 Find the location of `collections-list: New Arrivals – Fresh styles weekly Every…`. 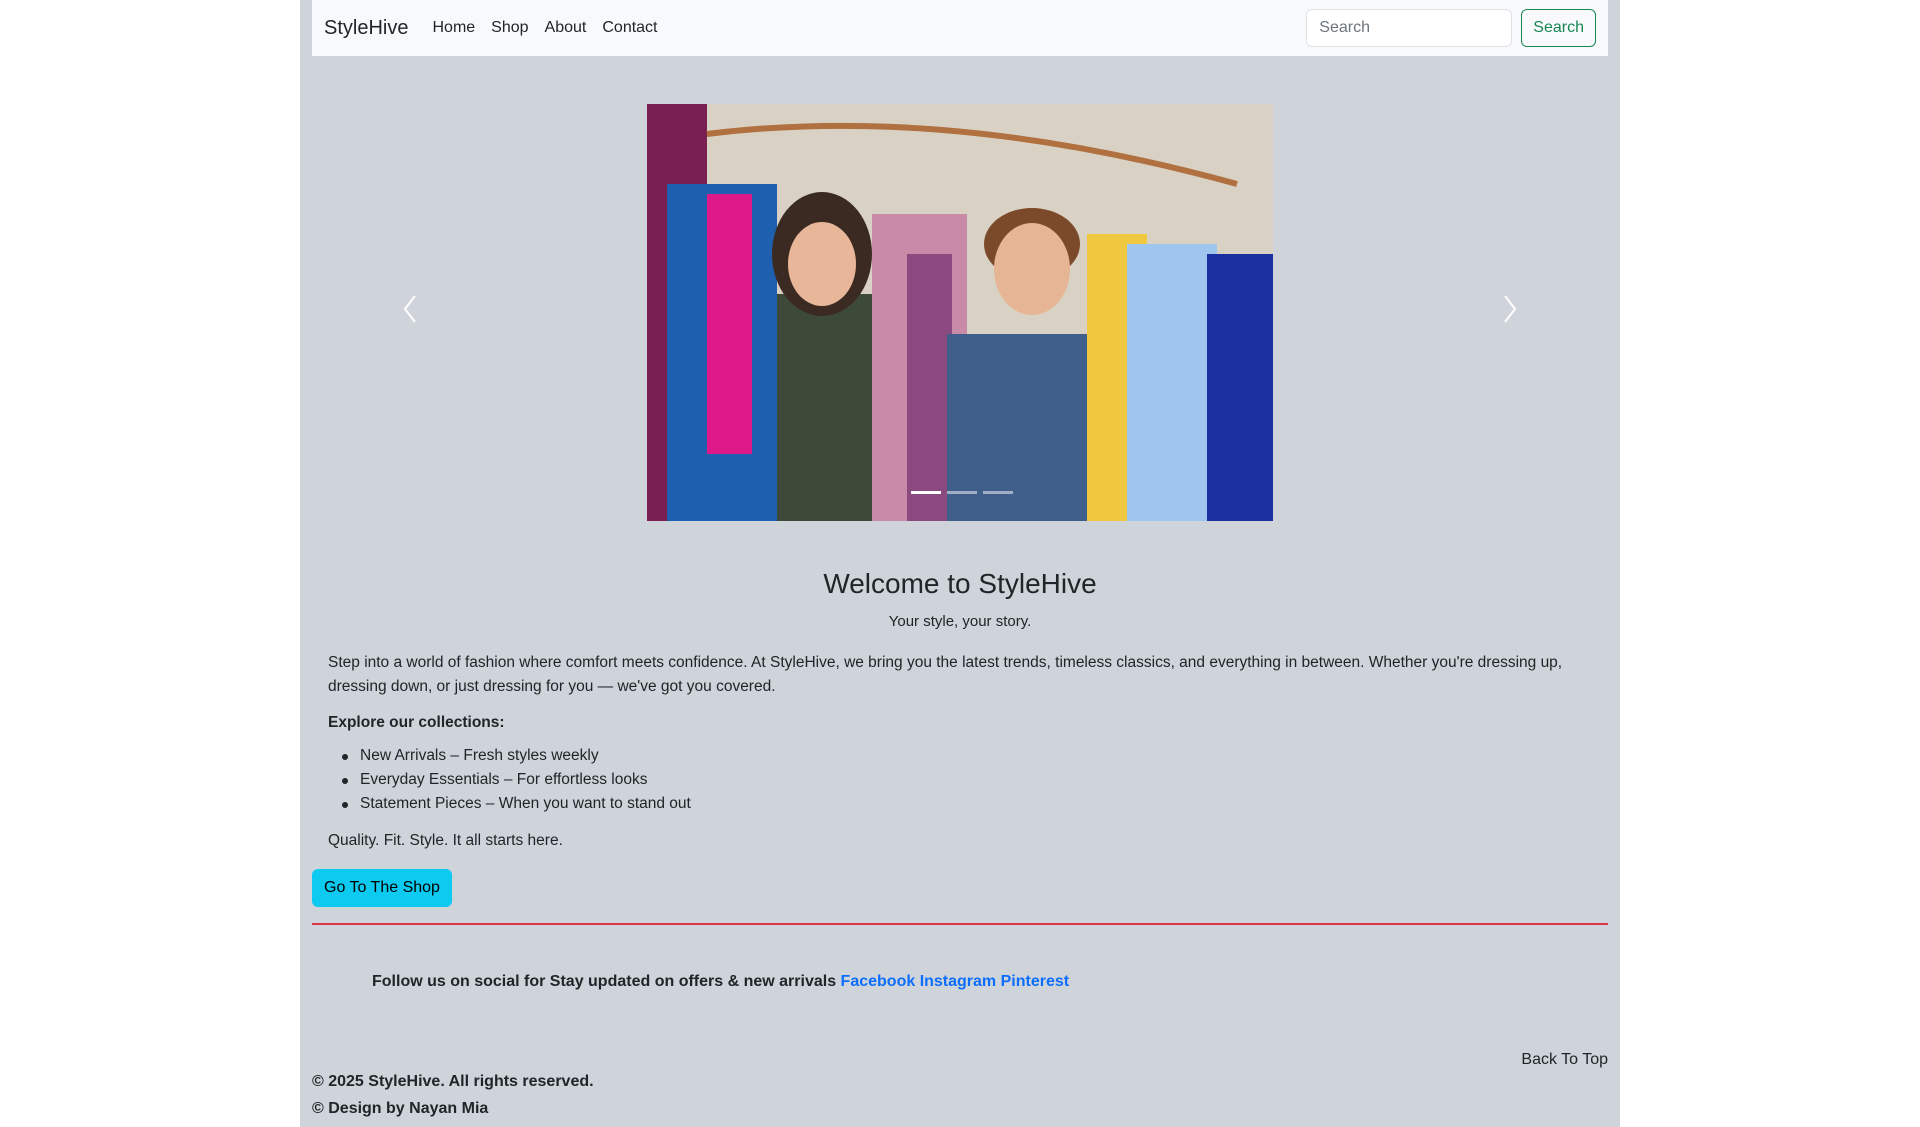

collections-list: New Arrivals – Fresh styles weekly Every… is located at coordinates (516, 780).